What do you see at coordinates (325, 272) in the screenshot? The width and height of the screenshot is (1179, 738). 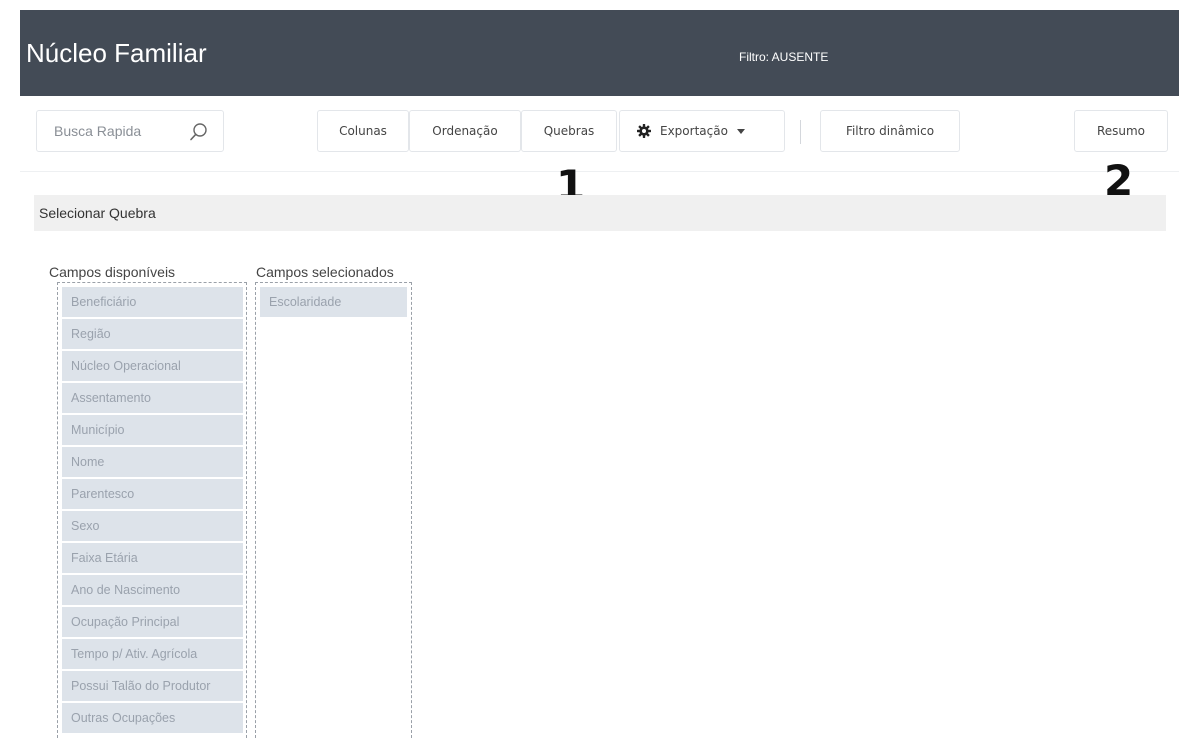 I see `selected-fields-header: Campos selecionados` at bounding box center [325, 272].